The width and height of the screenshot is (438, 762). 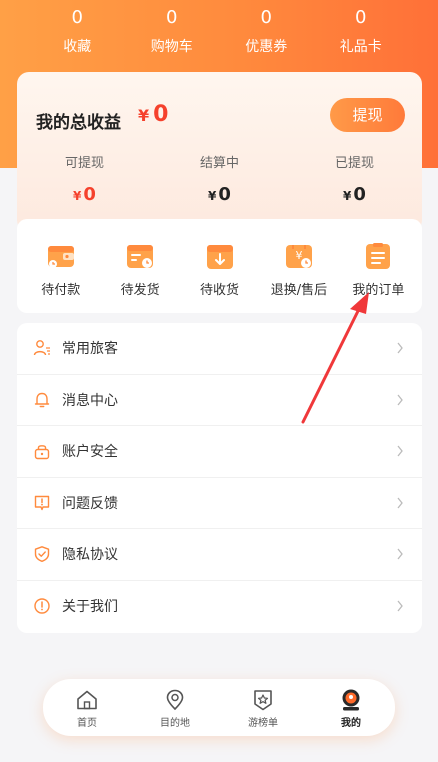 I want to click on menu-label: 问题反馈, so click(x=90, y=503).